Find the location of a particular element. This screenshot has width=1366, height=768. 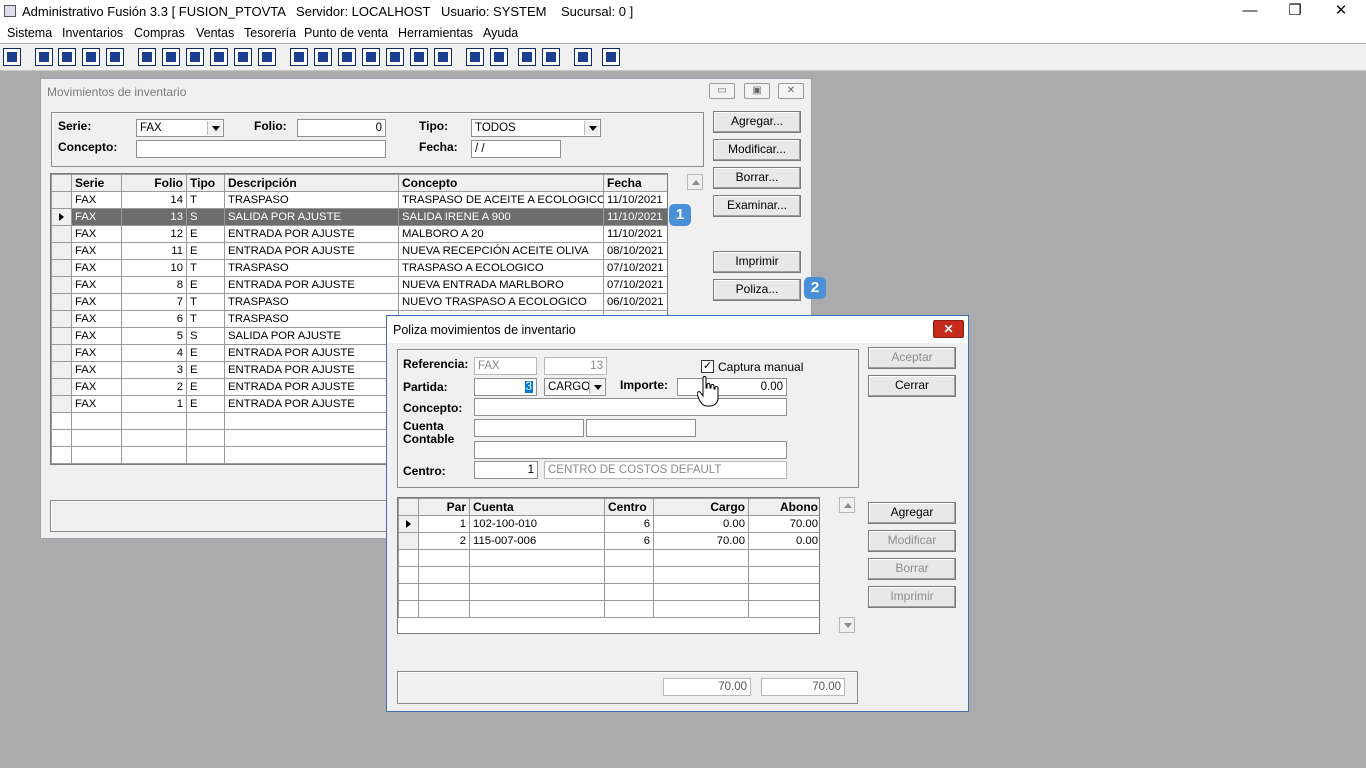

refresh-icon is located at coordinates (527, 57).